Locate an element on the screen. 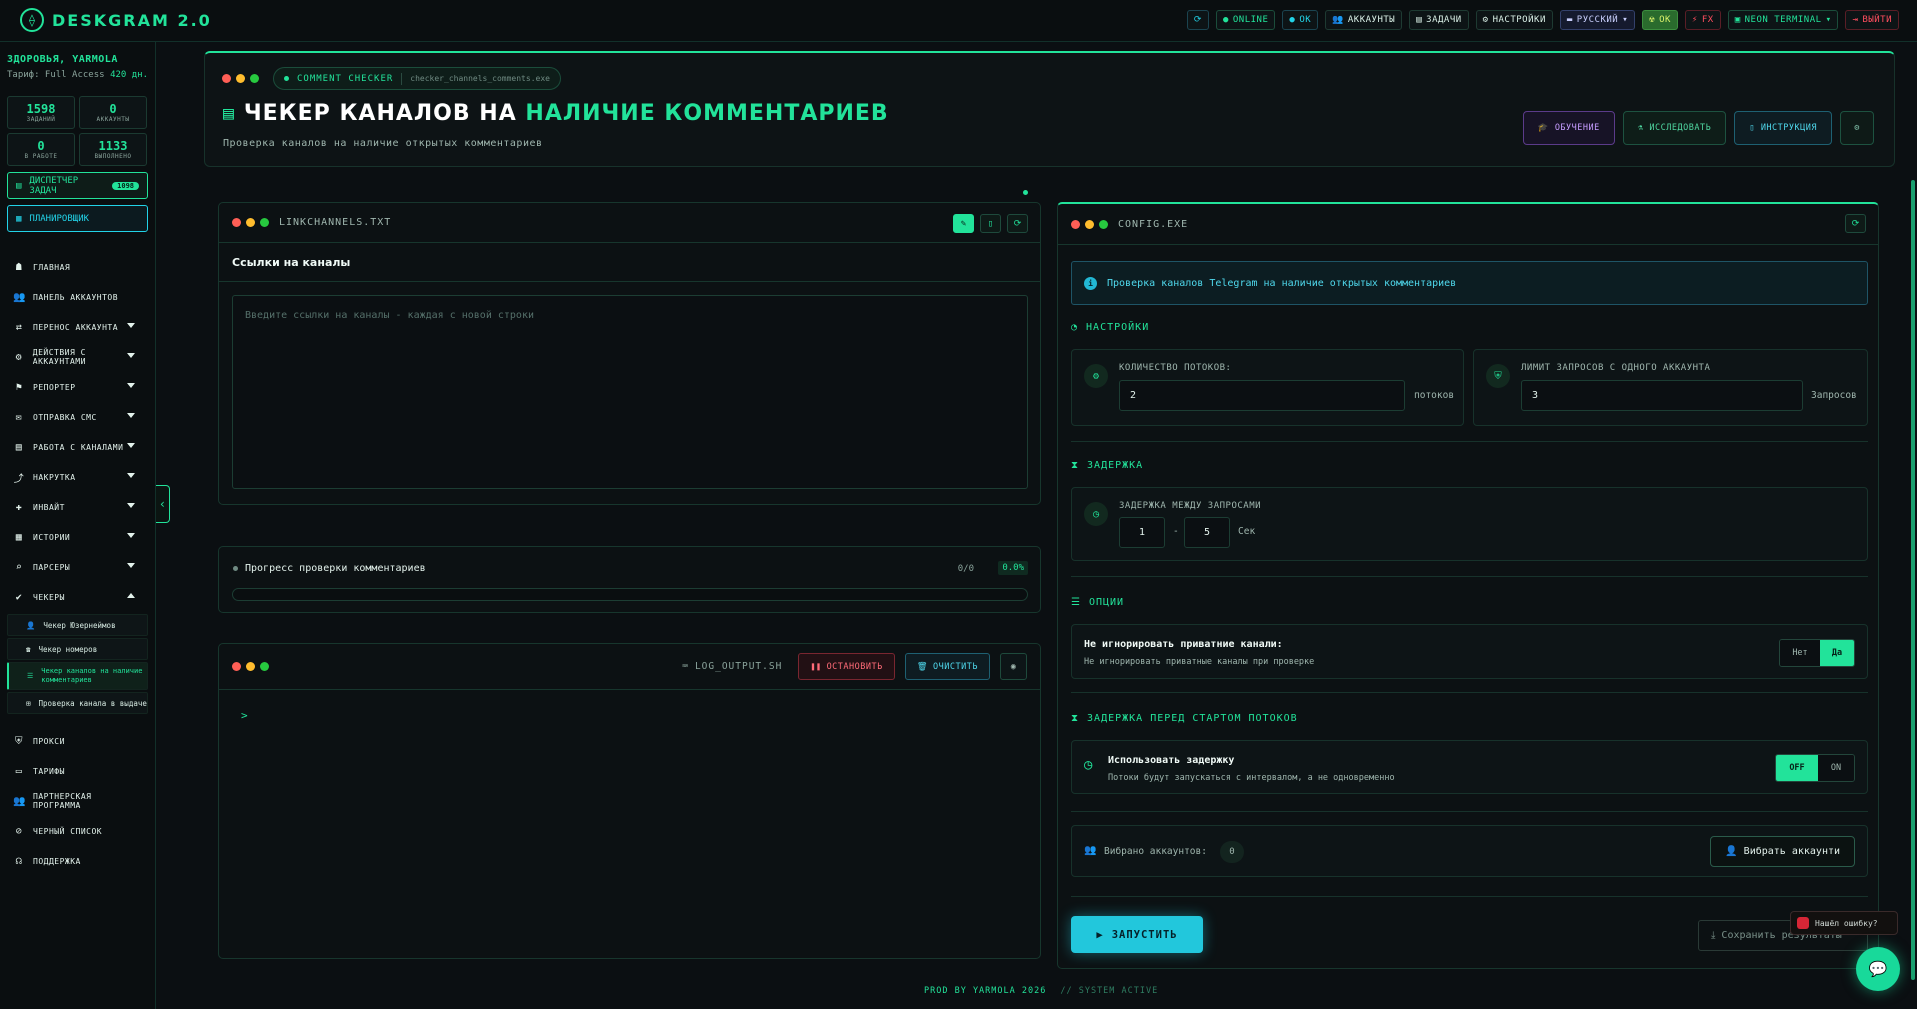 This screenshot has height=1009, width=1917. start-delay-toggle: OFF ON is located at coordinates (1815, 768).